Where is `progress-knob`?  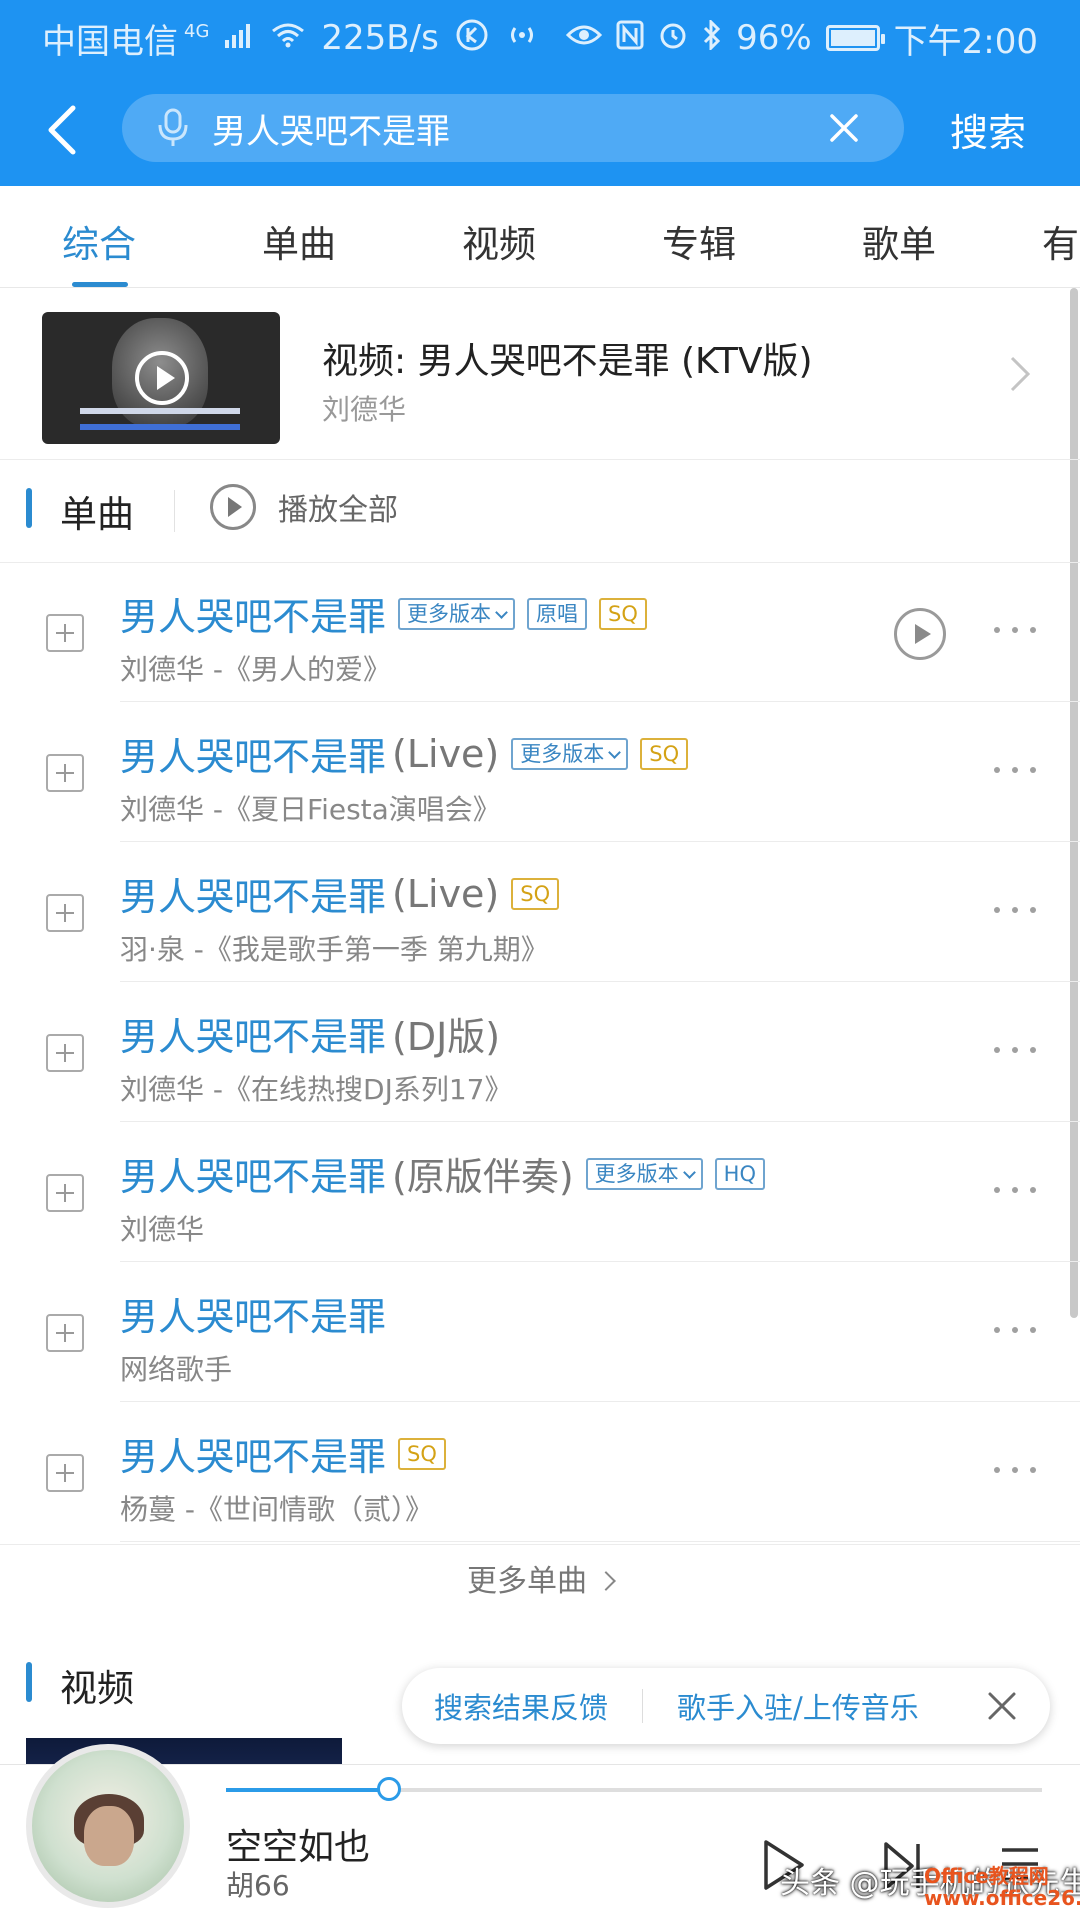 progress-knob is located at coordinates (389, 1789).